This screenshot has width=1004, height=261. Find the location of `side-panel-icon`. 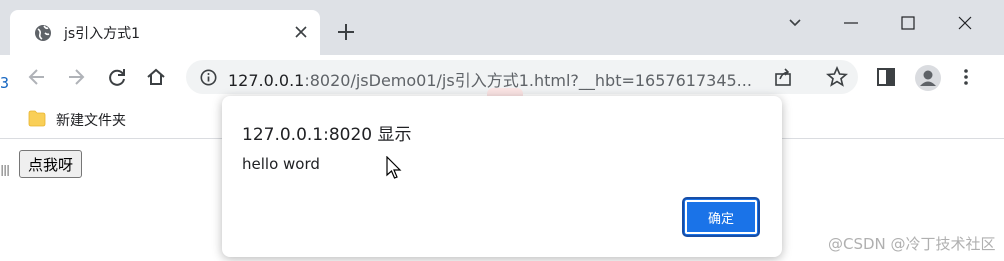

side-panel-icon is located at coordinates (886, 77).